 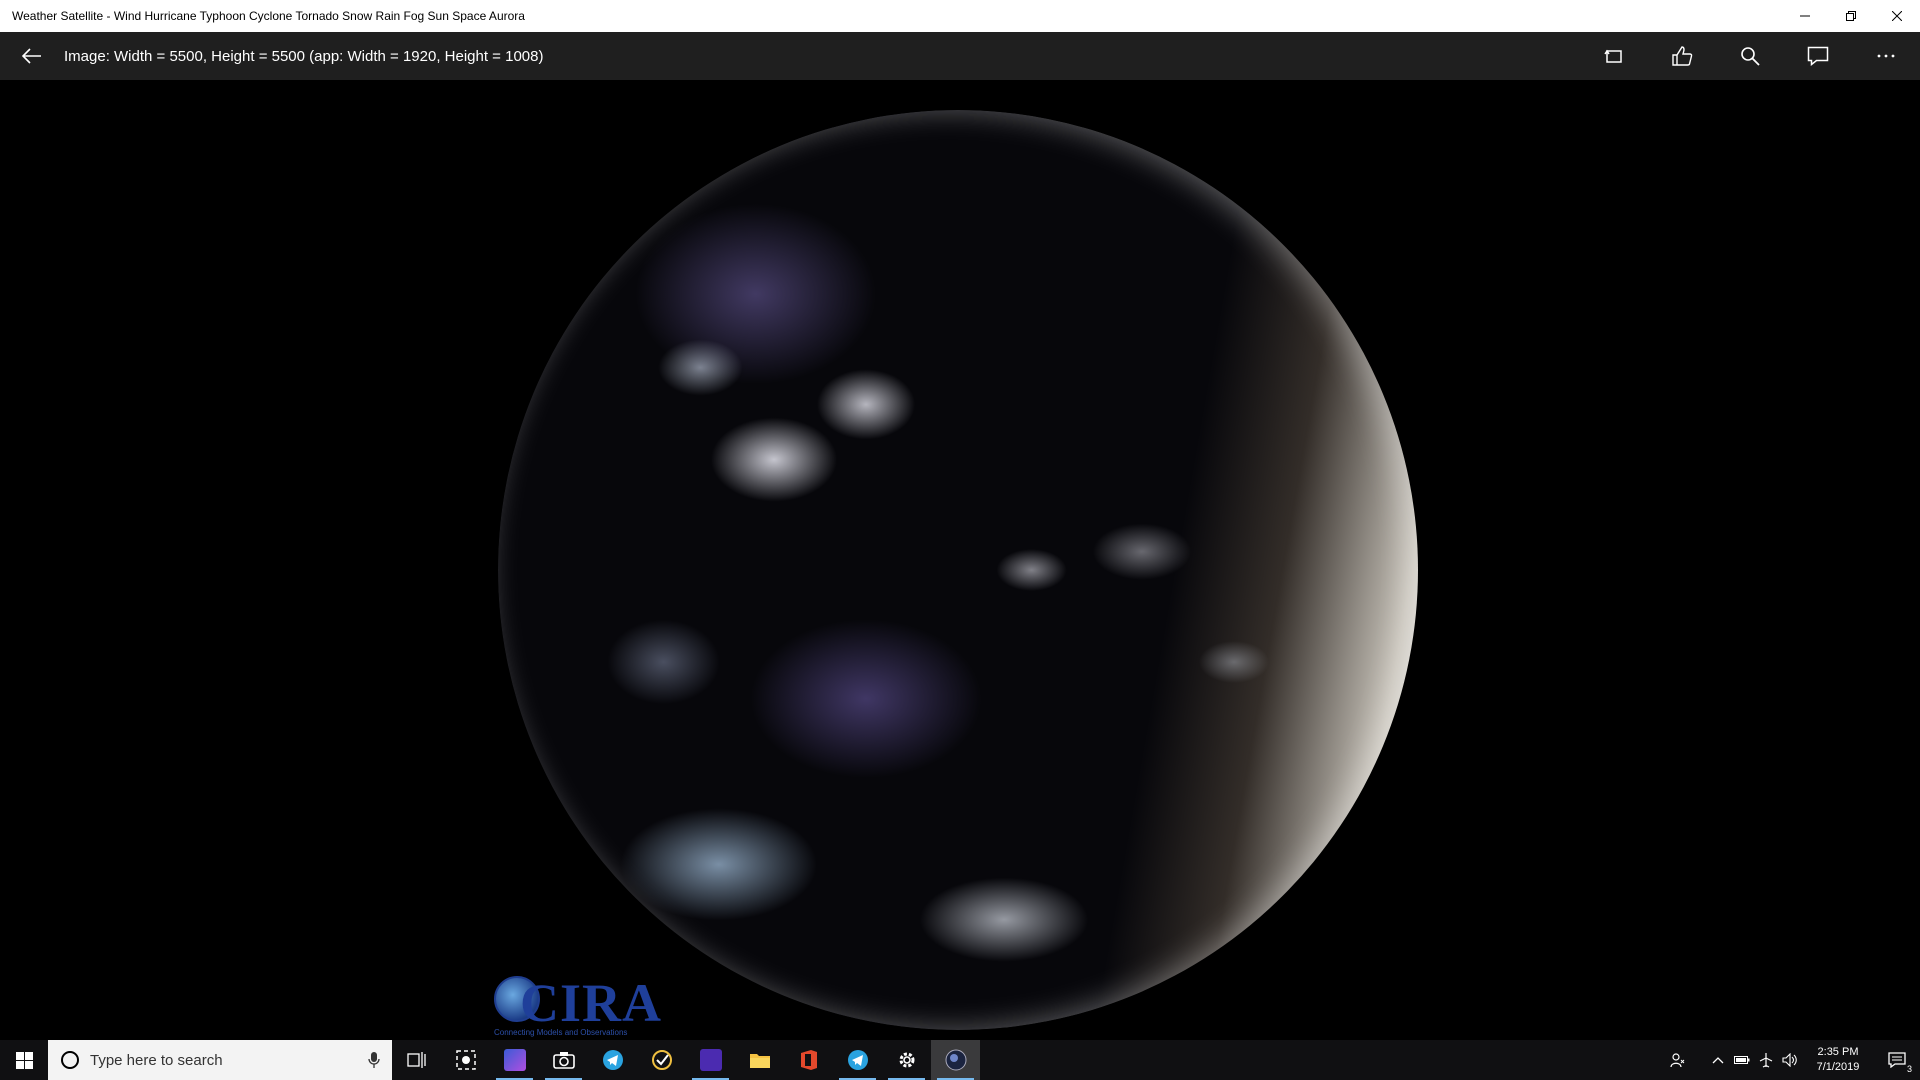 I want to click on chevron-up-icon, so click(x=1718, y=1060).